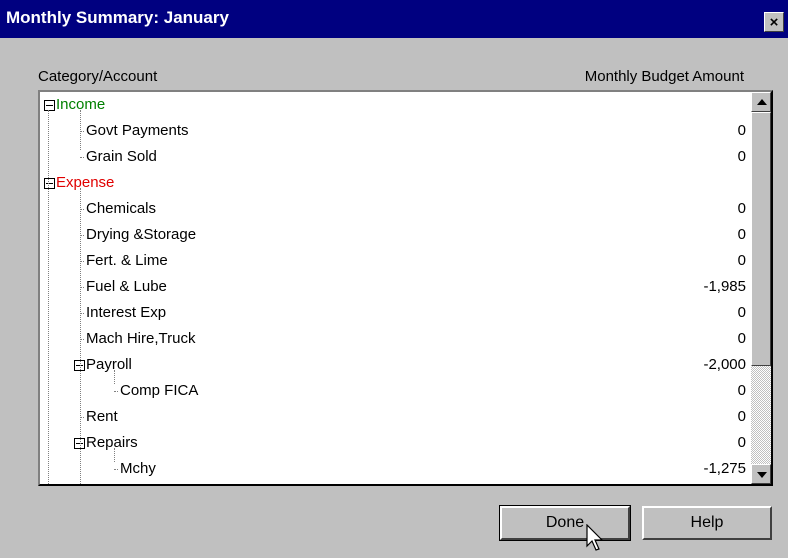  I want to click on tree-row-label: Govt Payments, so click(137, 130).